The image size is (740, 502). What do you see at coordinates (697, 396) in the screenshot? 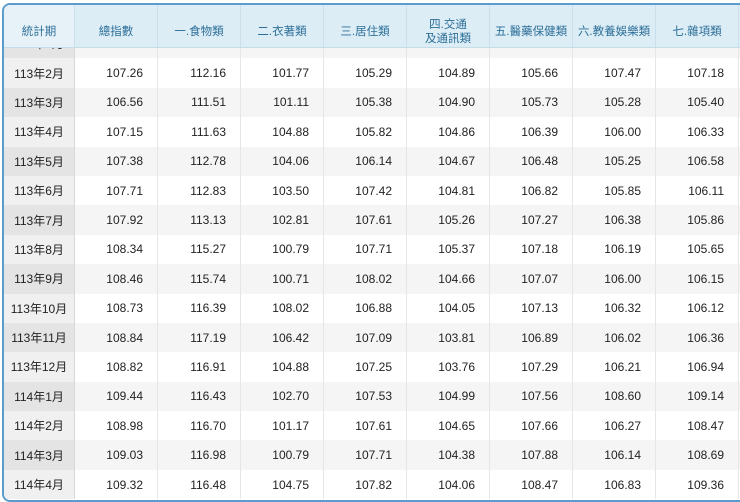
I see `value-cell: 109.14` at bounding box center [697, 396].